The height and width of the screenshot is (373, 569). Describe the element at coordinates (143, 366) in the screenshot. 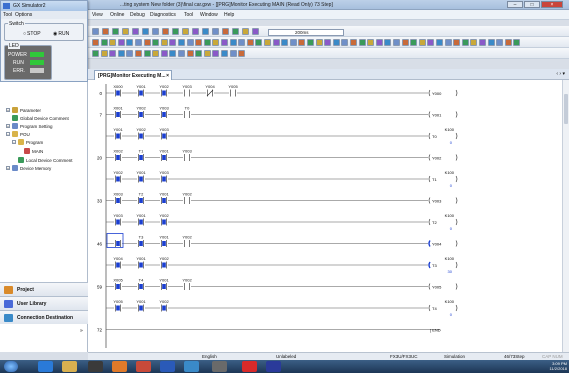

I see `powerpoint-taskbar-icon` at that location.